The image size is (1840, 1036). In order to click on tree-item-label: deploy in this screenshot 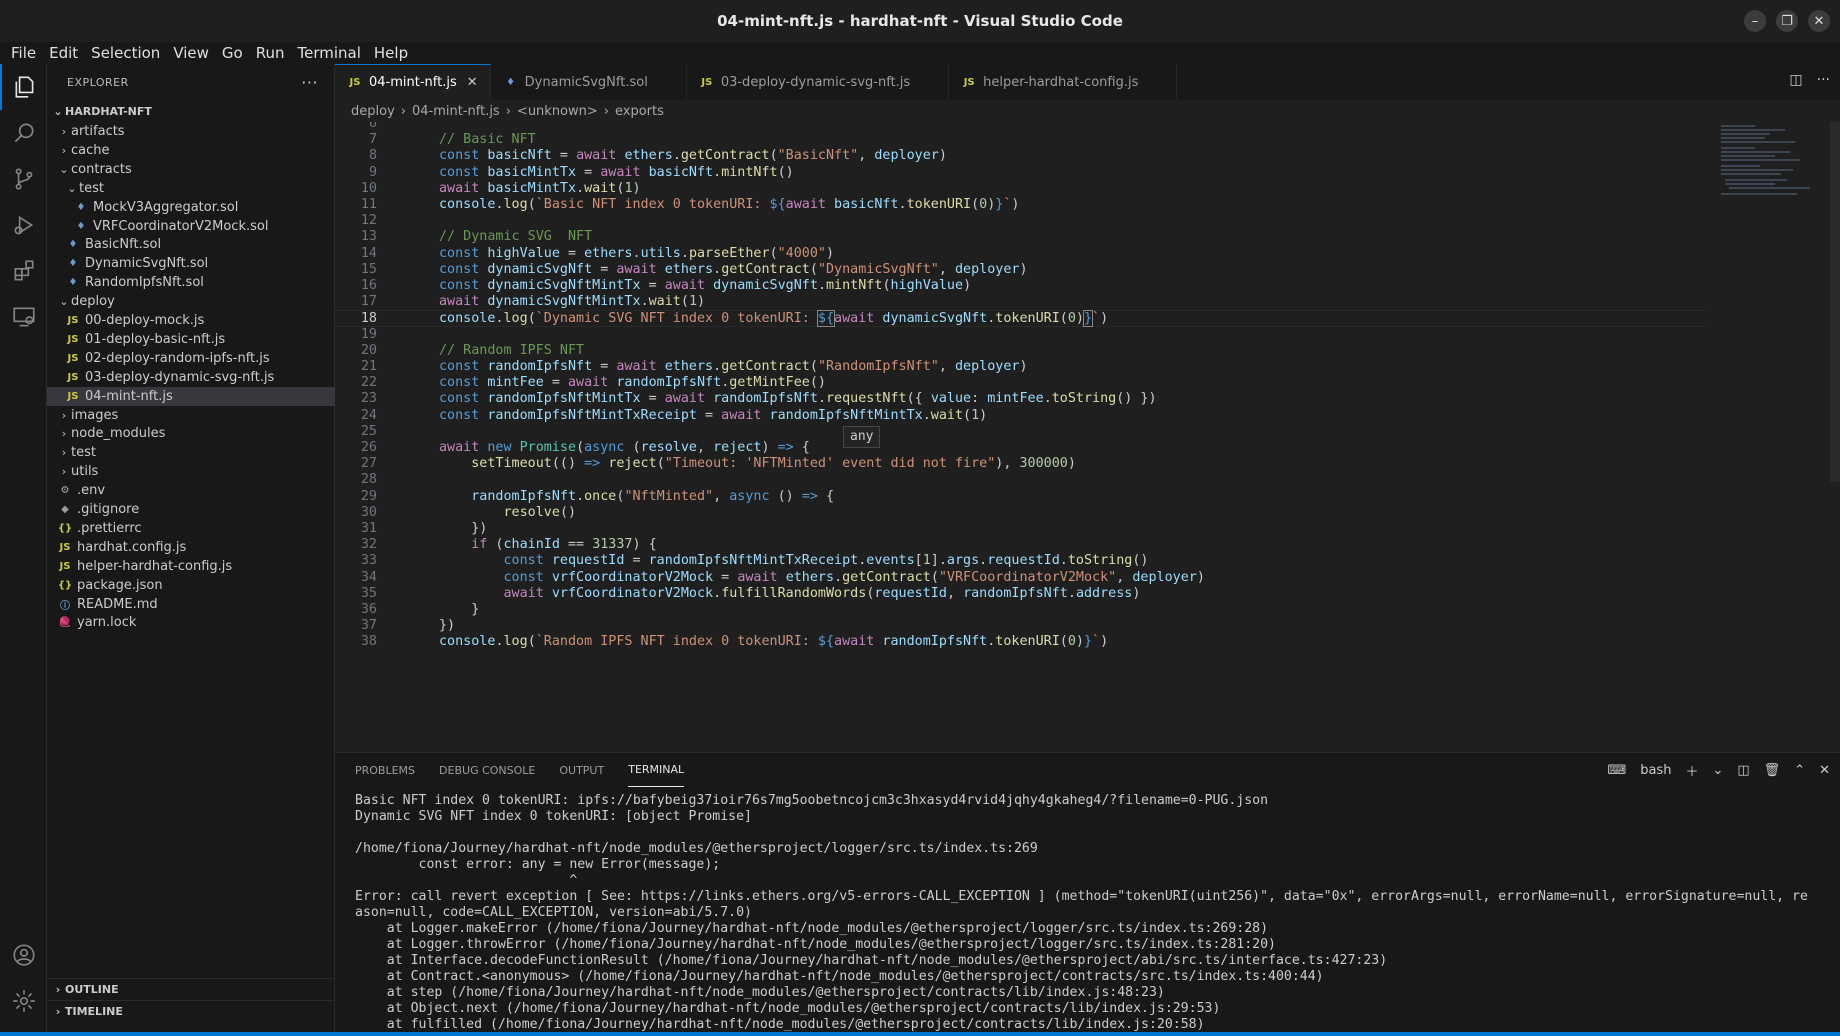, I will do `click(93, 302)`.